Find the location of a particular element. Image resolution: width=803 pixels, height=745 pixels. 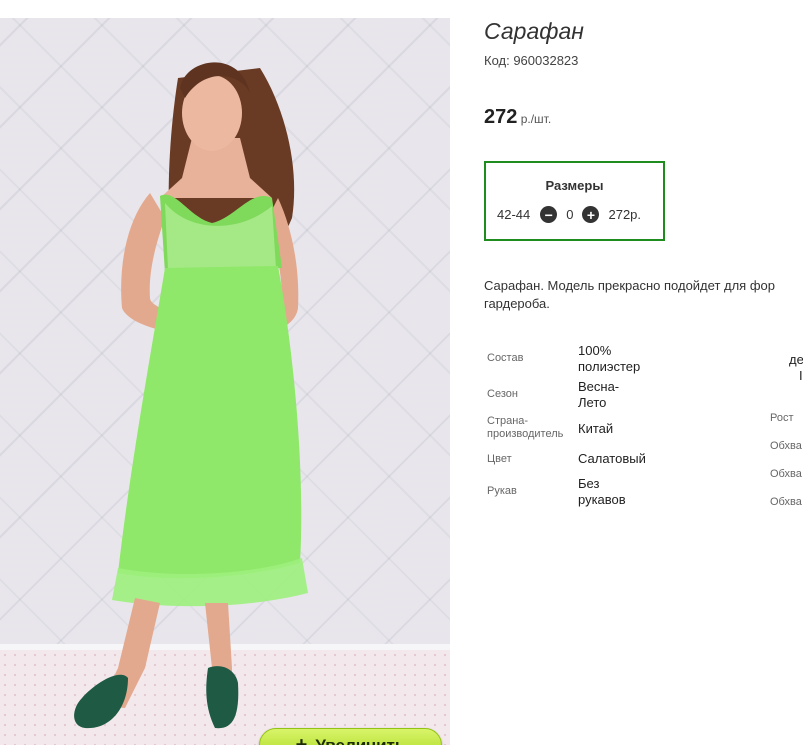

spec-value: Китай is located at coordinates (623, 429).